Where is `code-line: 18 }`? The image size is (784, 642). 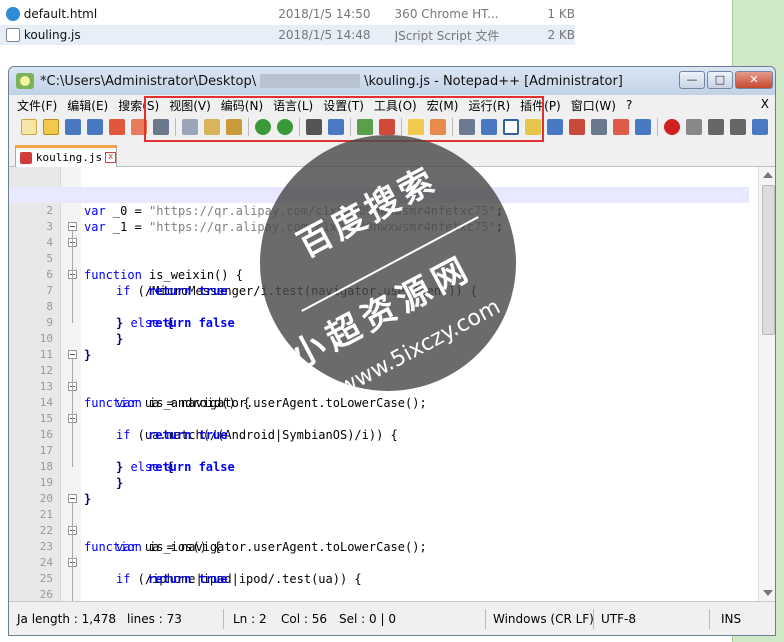 code-line: 18 } is located at coordinates (379, 466).